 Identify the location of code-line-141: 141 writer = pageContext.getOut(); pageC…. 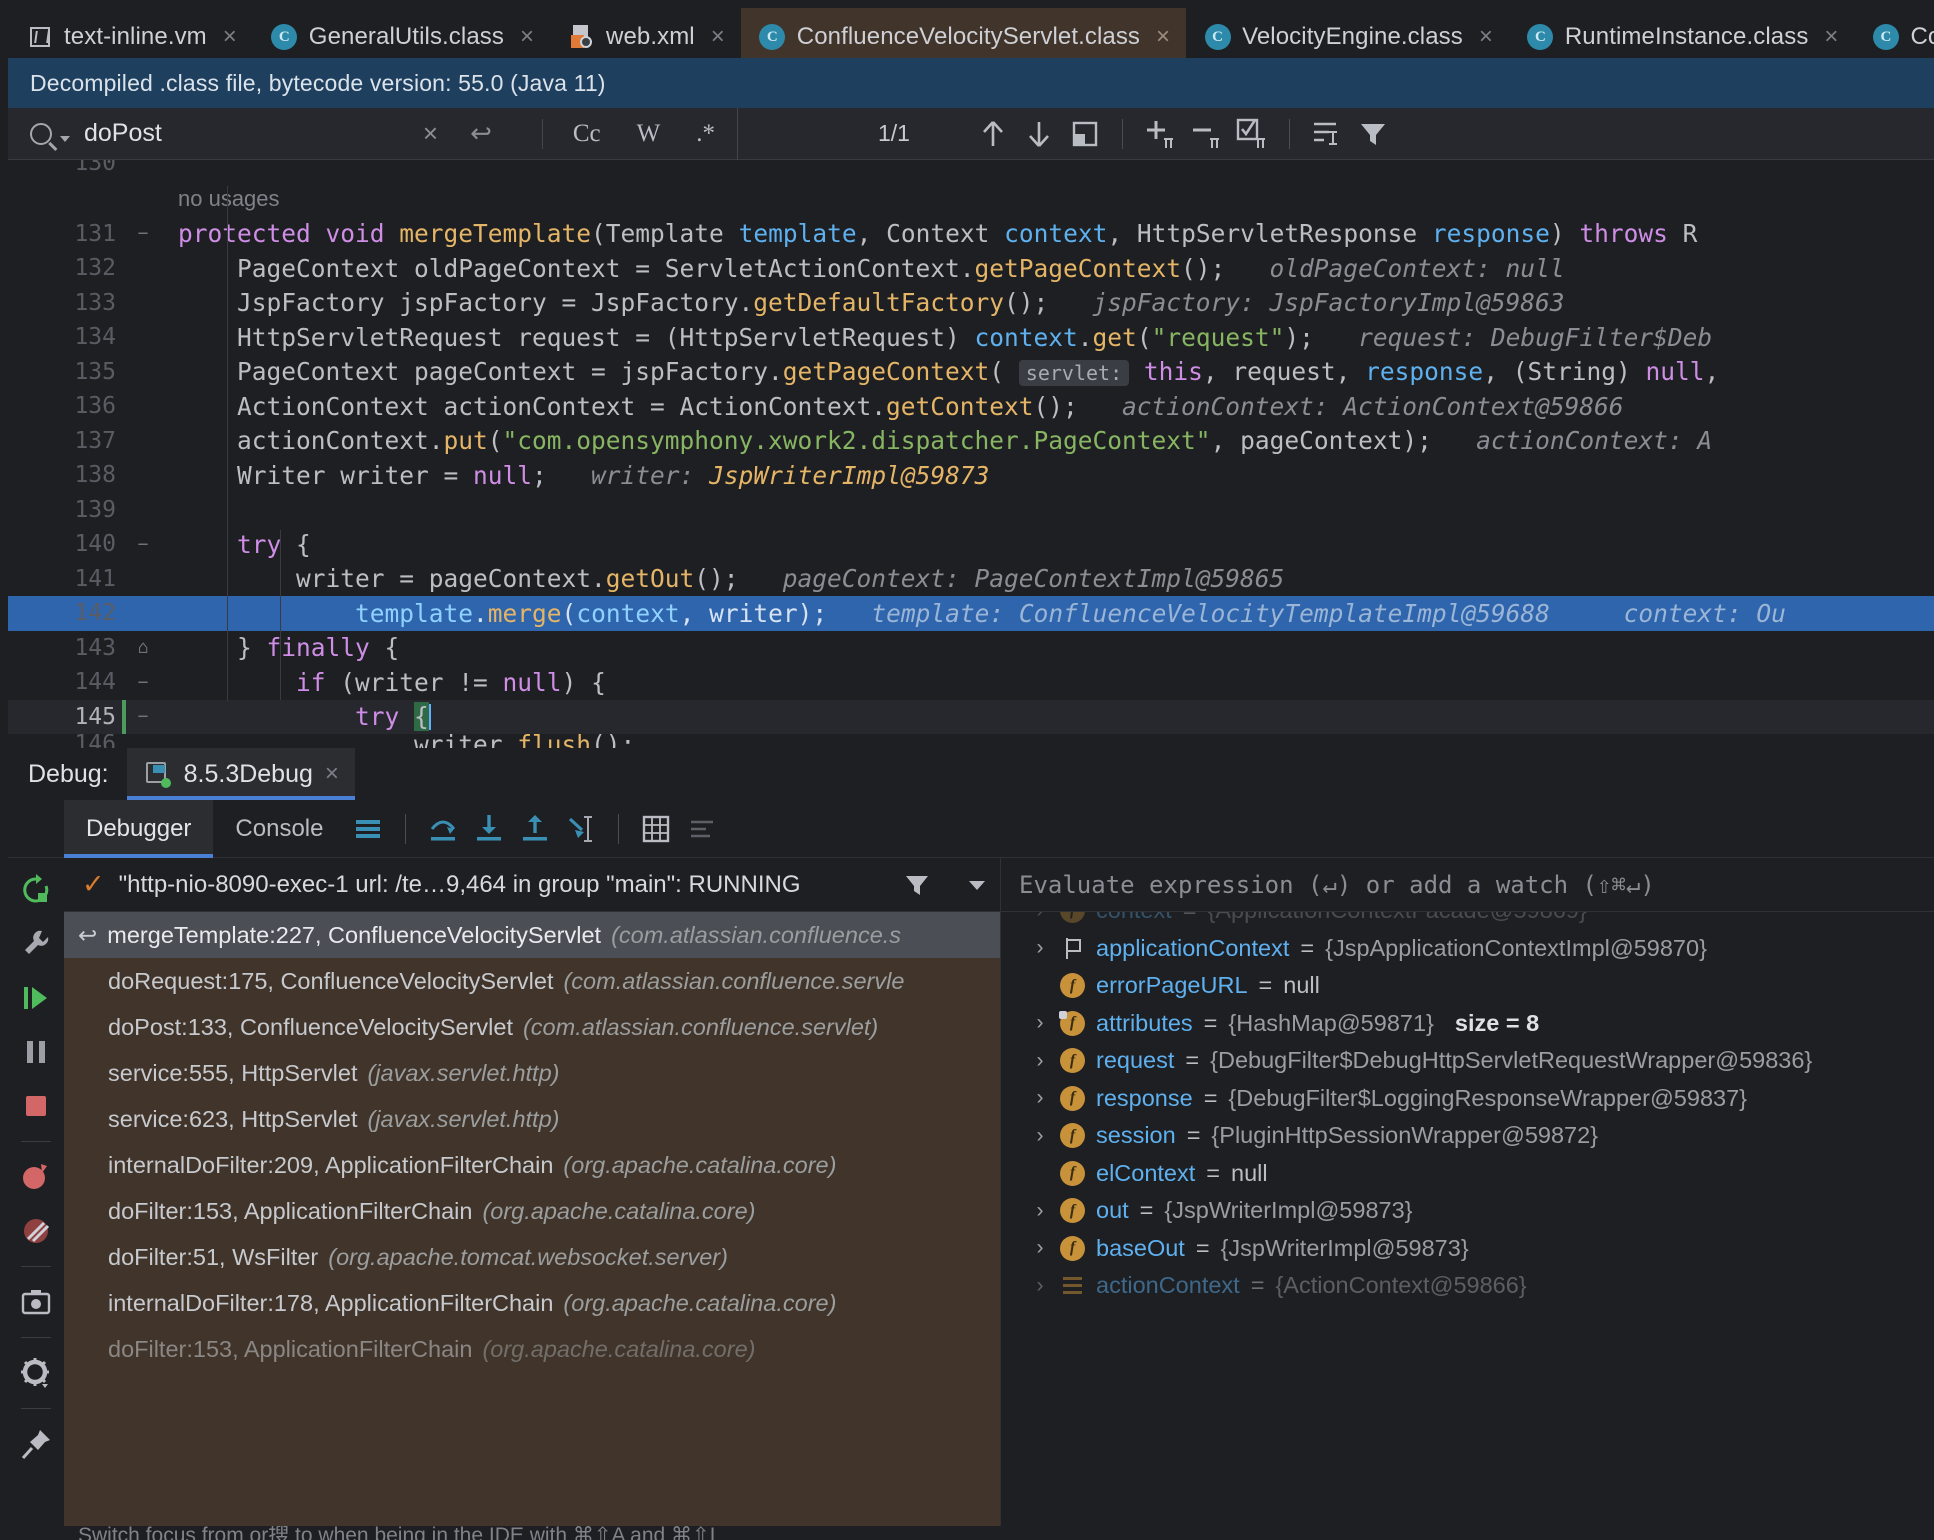
(971, 579).